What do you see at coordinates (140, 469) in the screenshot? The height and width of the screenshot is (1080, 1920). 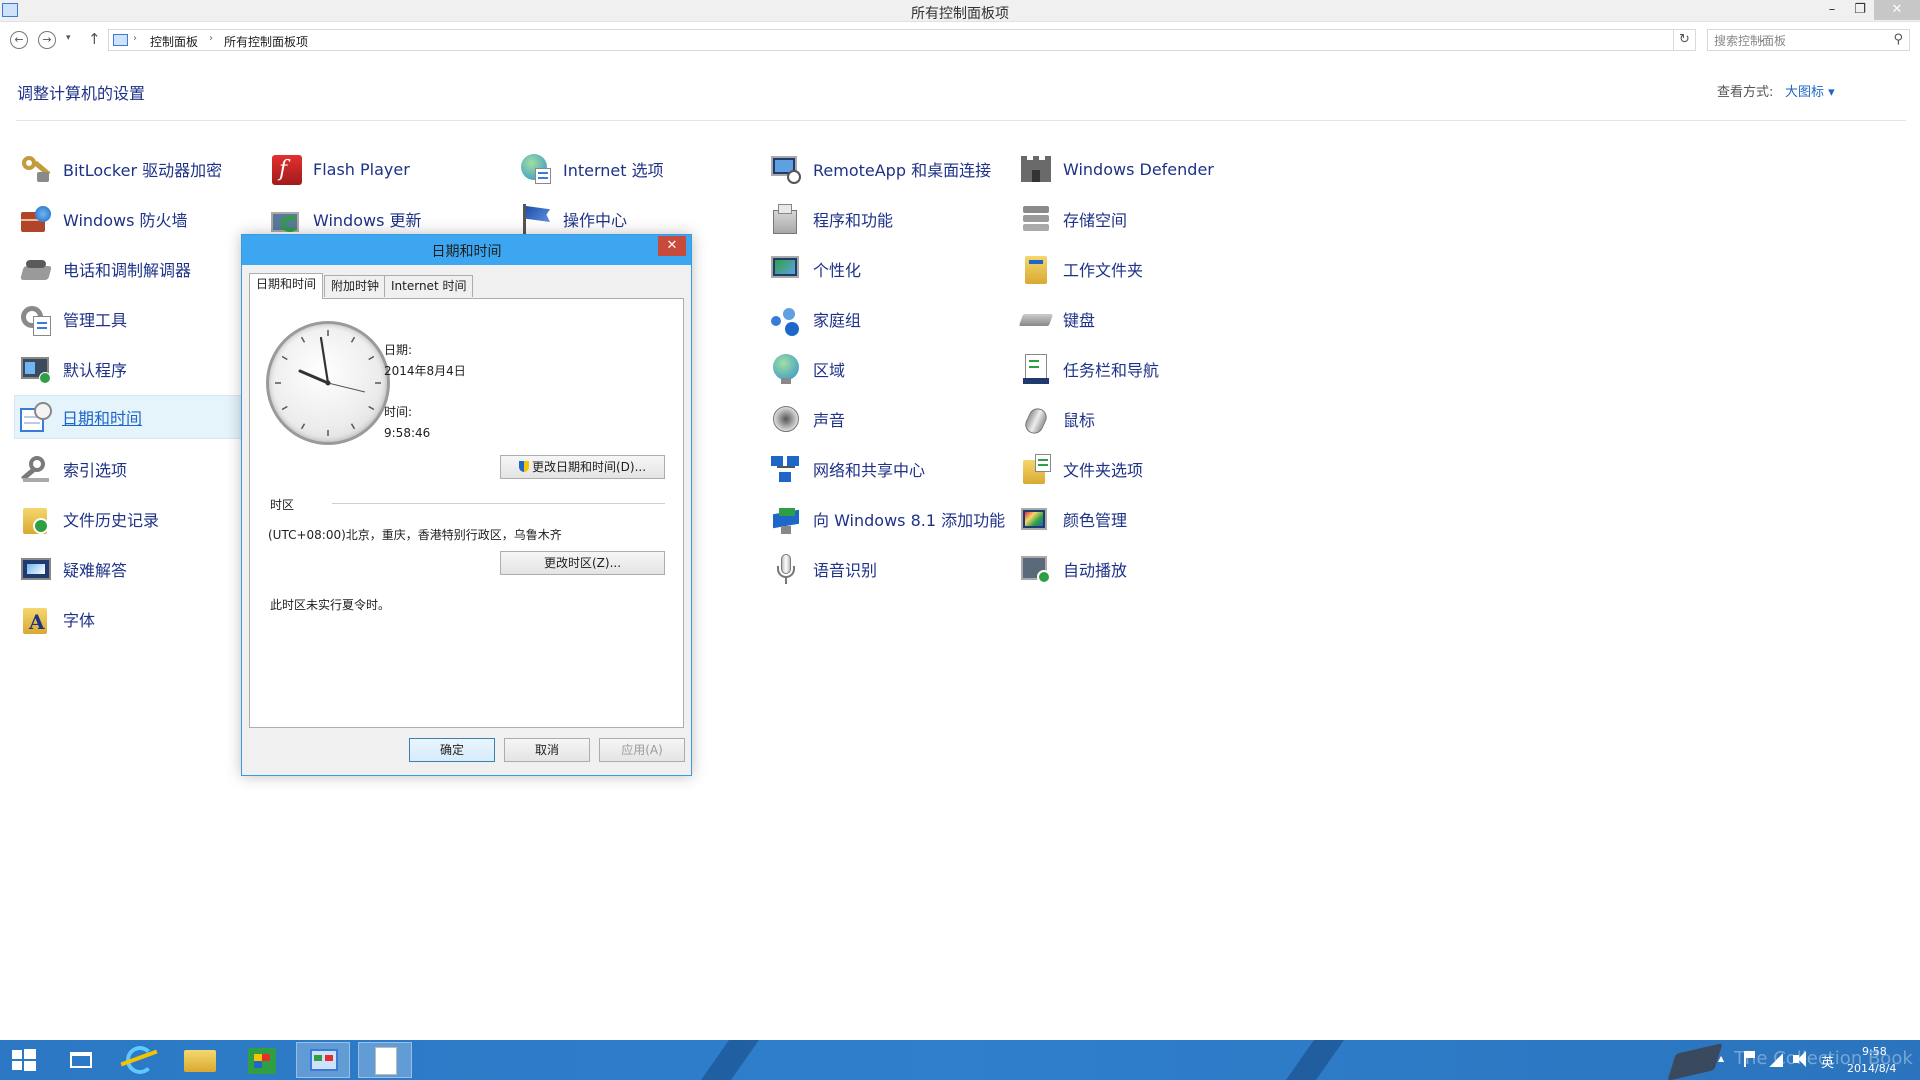 I see `item-indexing: 索引选项` at bounding box center [140, 469].